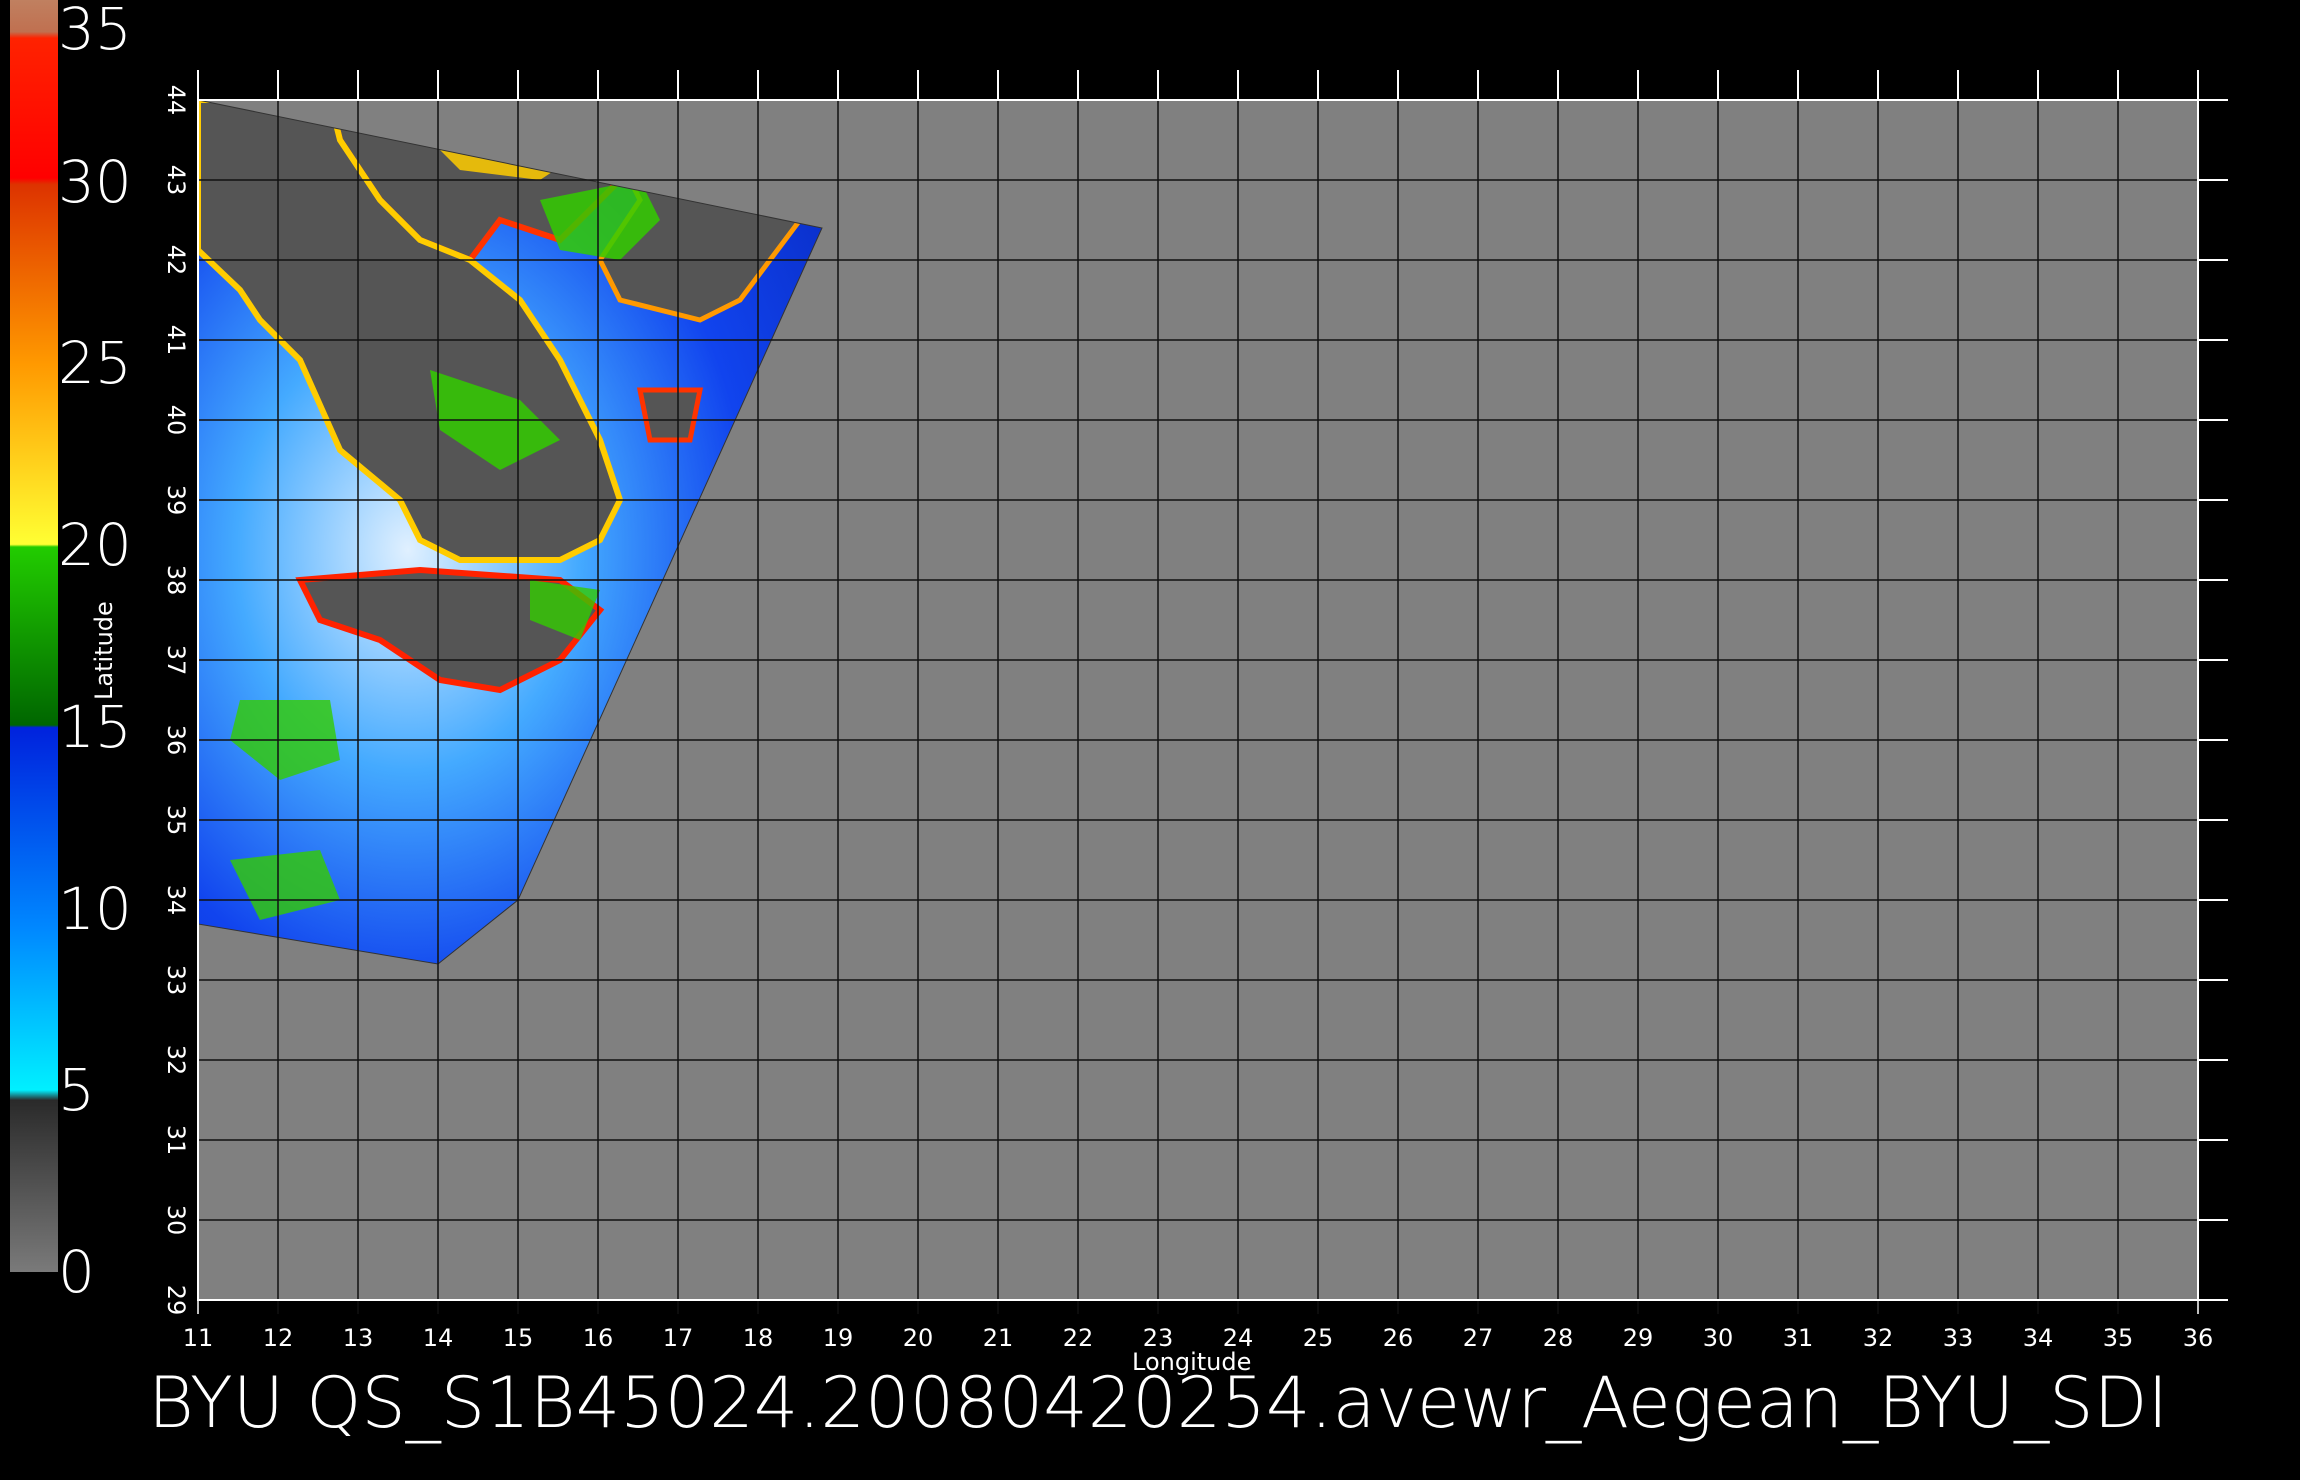 The height and width of the screenshot is (1480, 2300). Describe the element at coordinates (1958, 1338) in the screenshot. I see `x-tick-label: 33` at that location.